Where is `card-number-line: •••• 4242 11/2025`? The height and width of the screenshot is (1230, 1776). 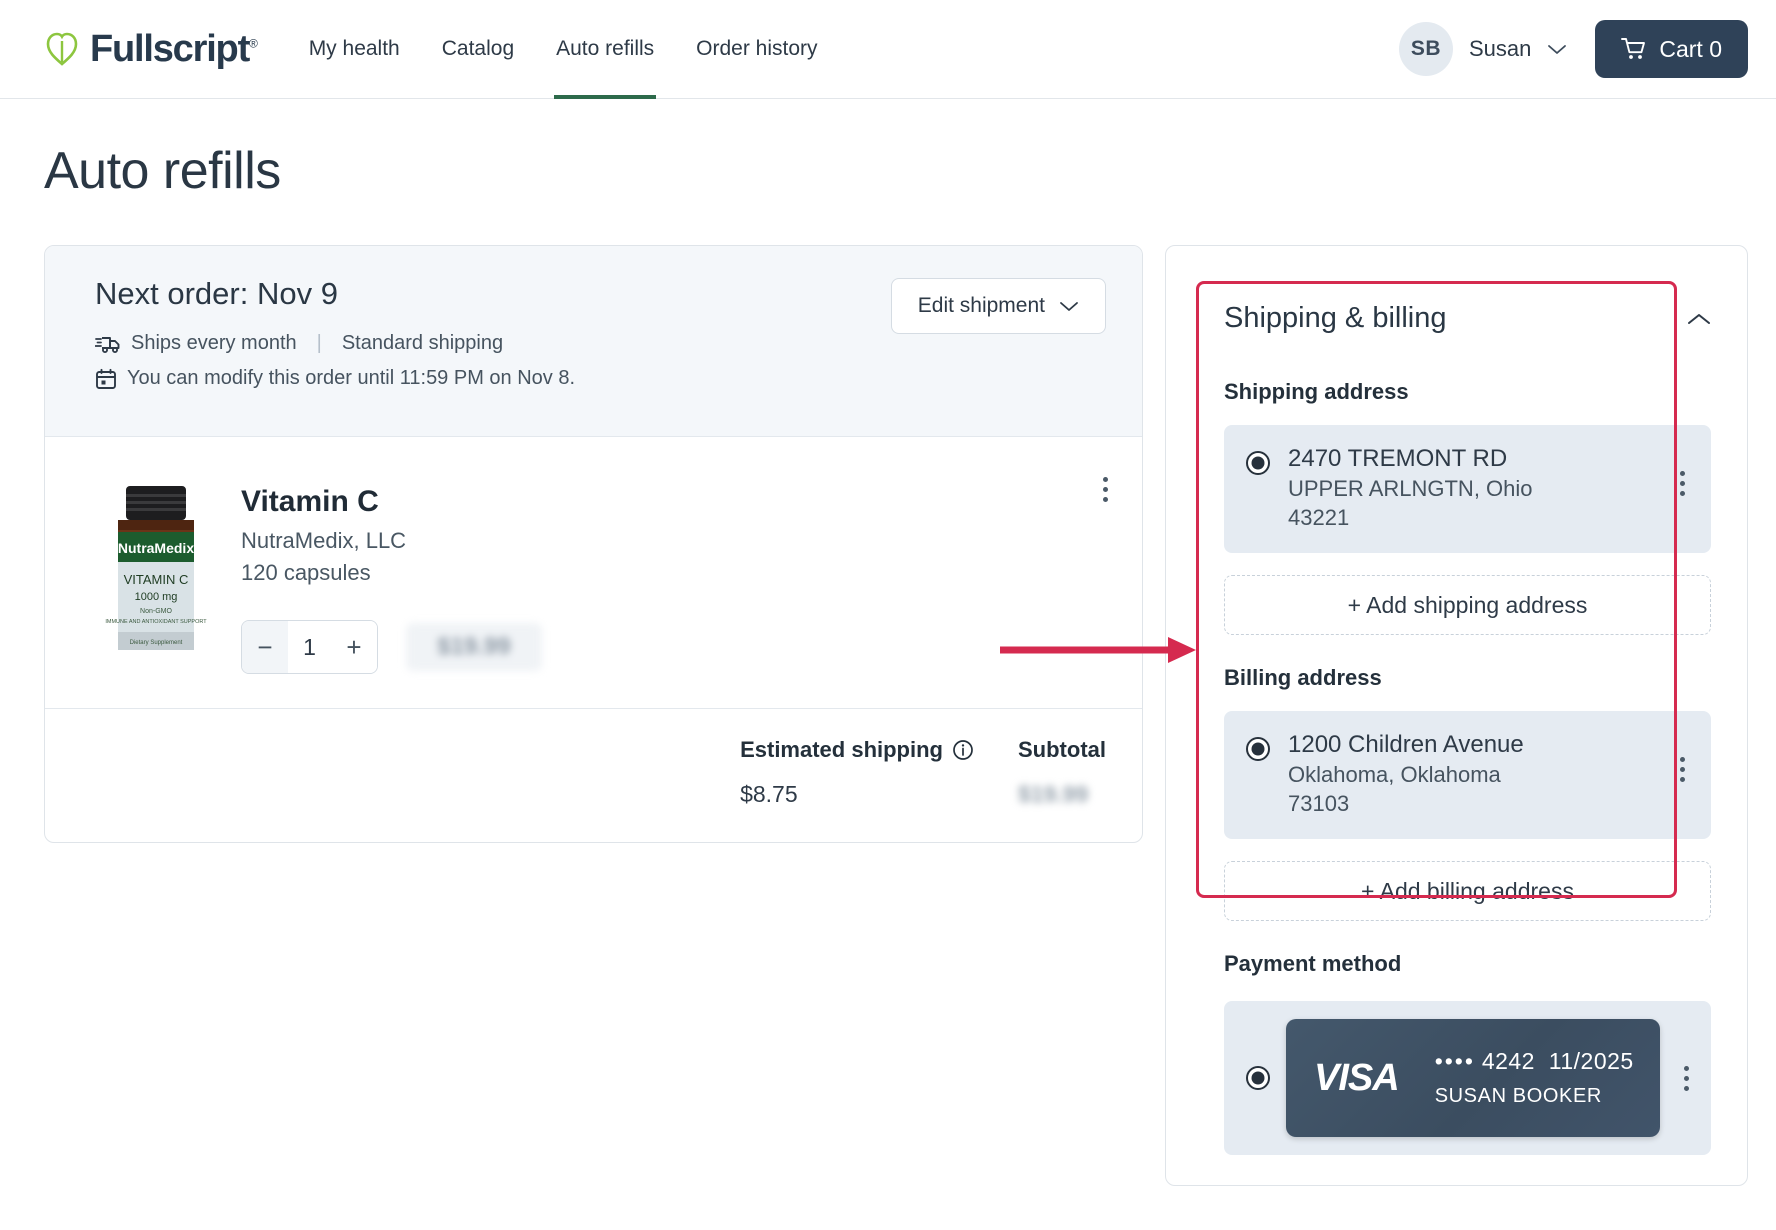
card-number-line: •••• 4242 11/2025 is located at coordinates (1534, 1061).